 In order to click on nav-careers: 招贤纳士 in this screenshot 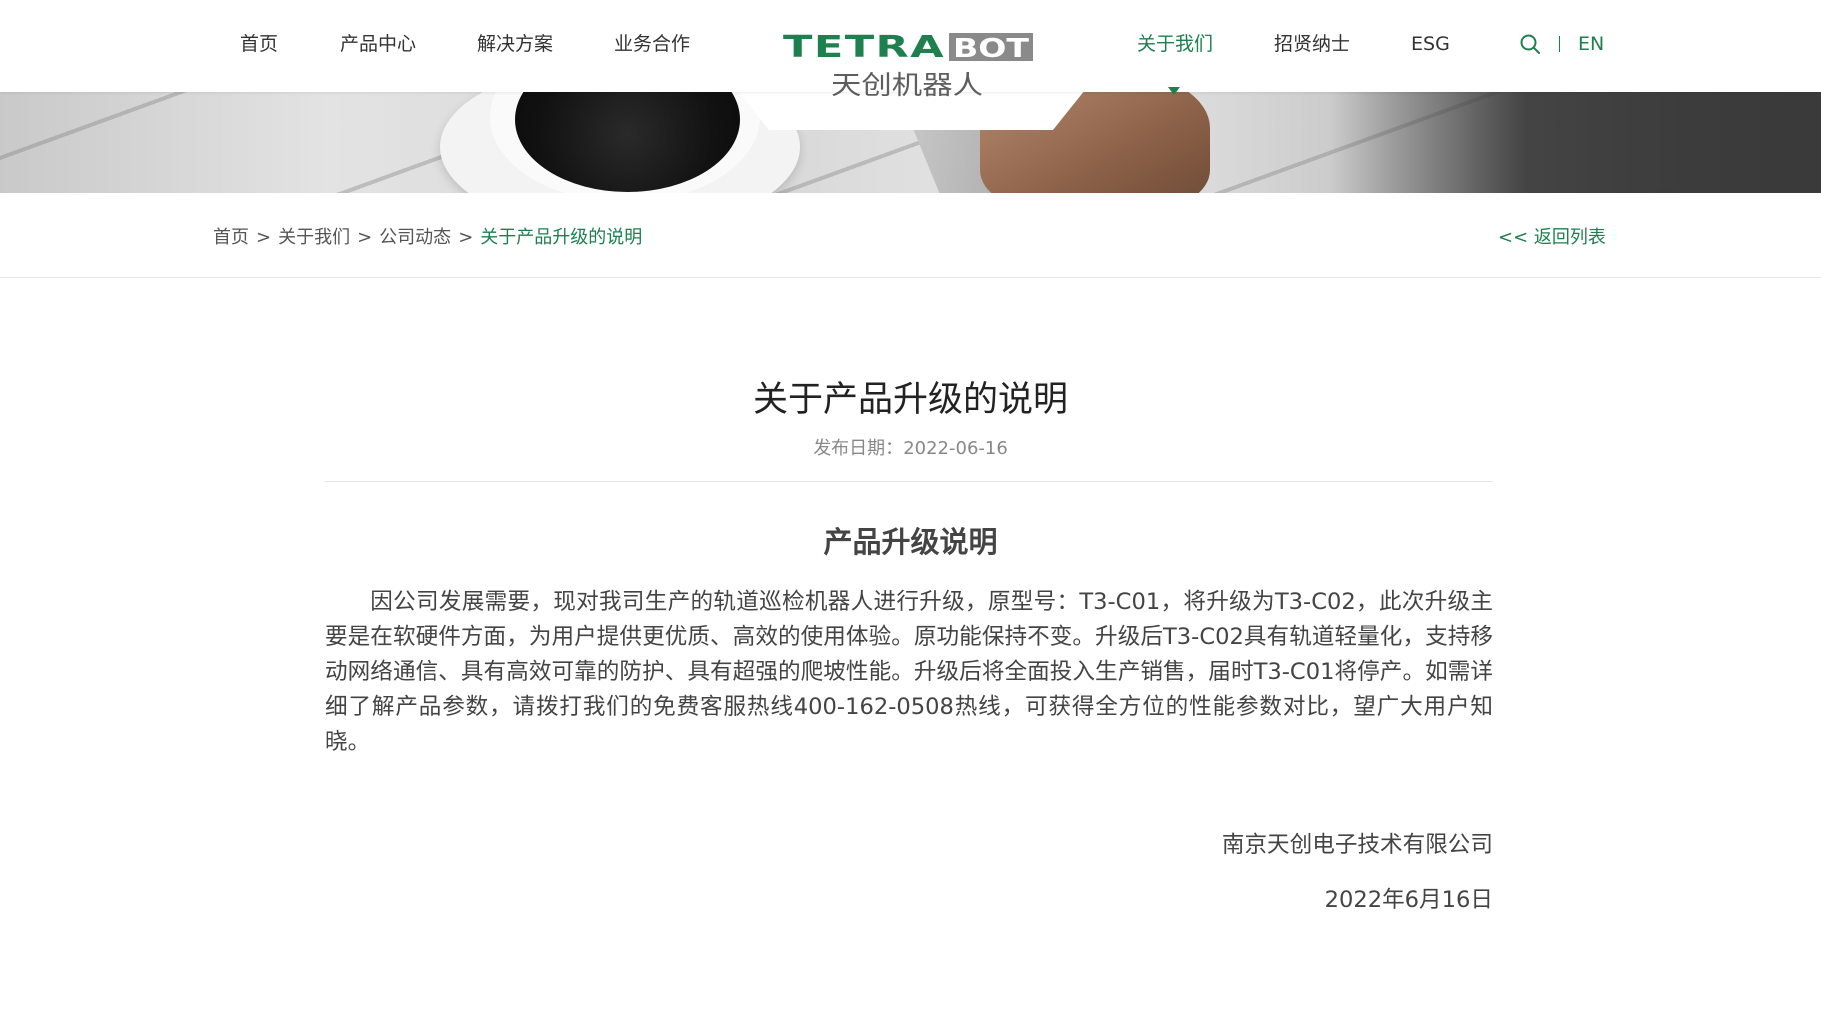, I will do `click(1312, 44)`.